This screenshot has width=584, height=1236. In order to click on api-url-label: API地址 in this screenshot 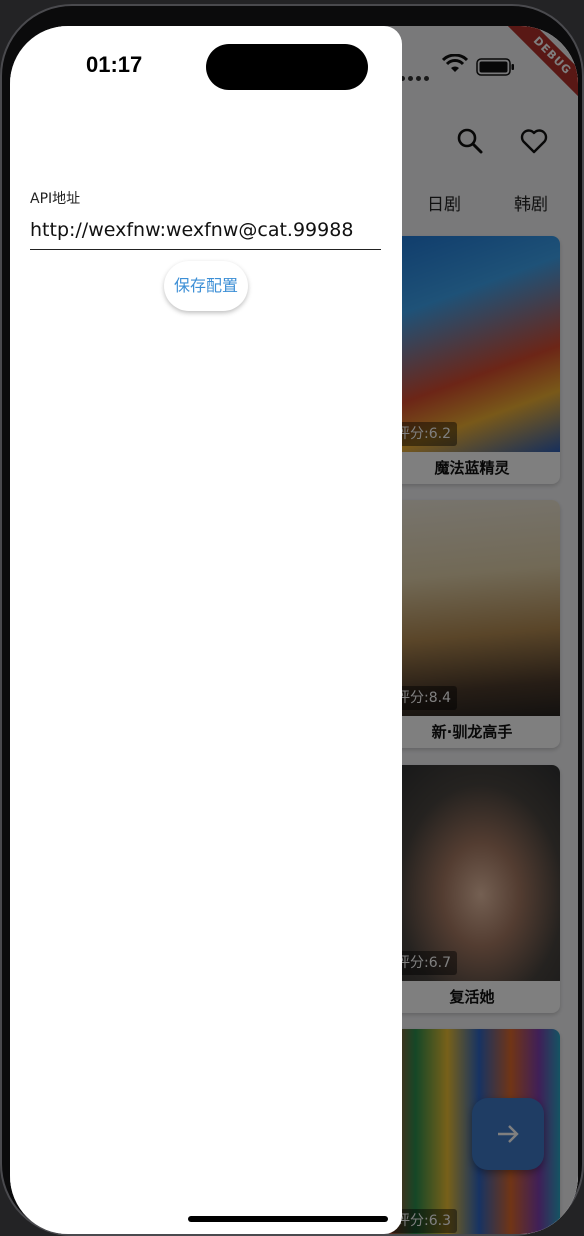, I will do `click(55, 199)`.